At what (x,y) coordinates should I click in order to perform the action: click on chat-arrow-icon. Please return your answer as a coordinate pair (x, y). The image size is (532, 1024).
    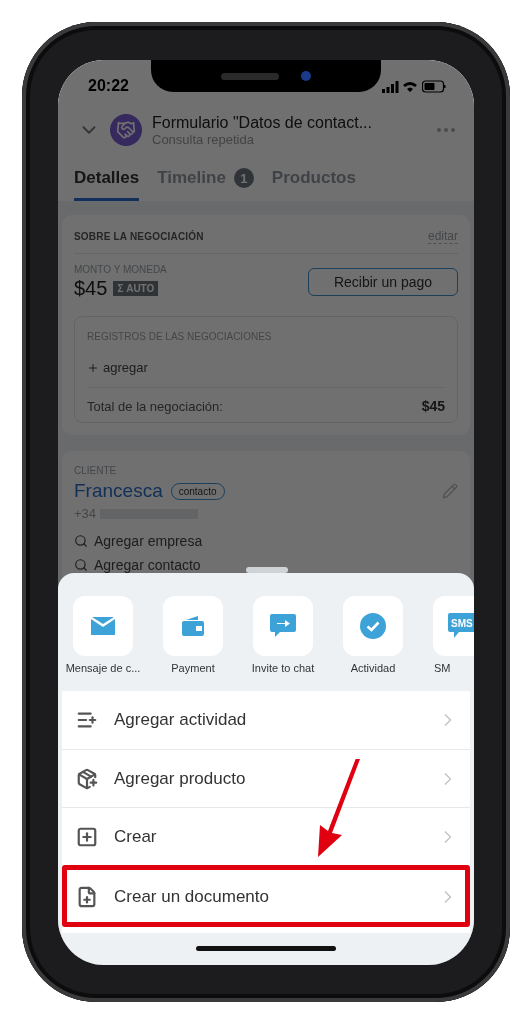
    Looking at the image, I should click on (283, 626).